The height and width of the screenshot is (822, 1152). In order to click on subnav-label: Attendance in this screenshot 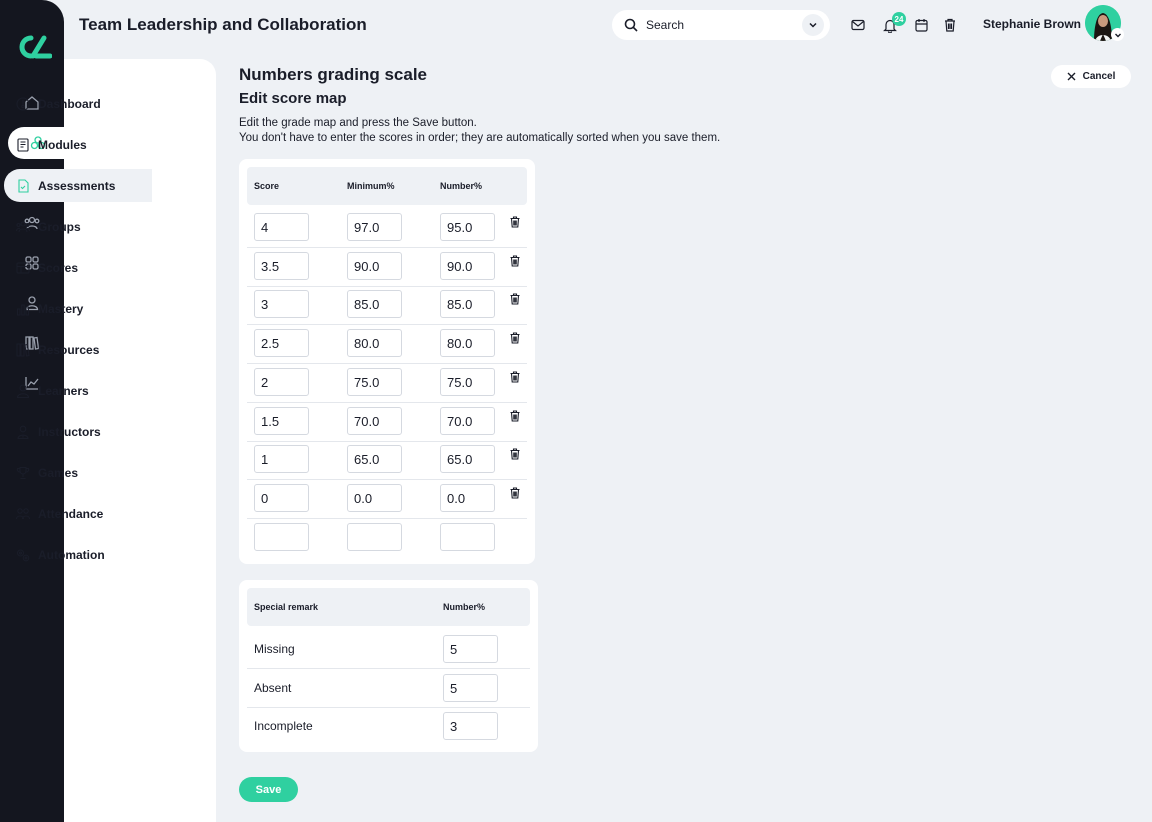, I will do `click(71, 513)`.